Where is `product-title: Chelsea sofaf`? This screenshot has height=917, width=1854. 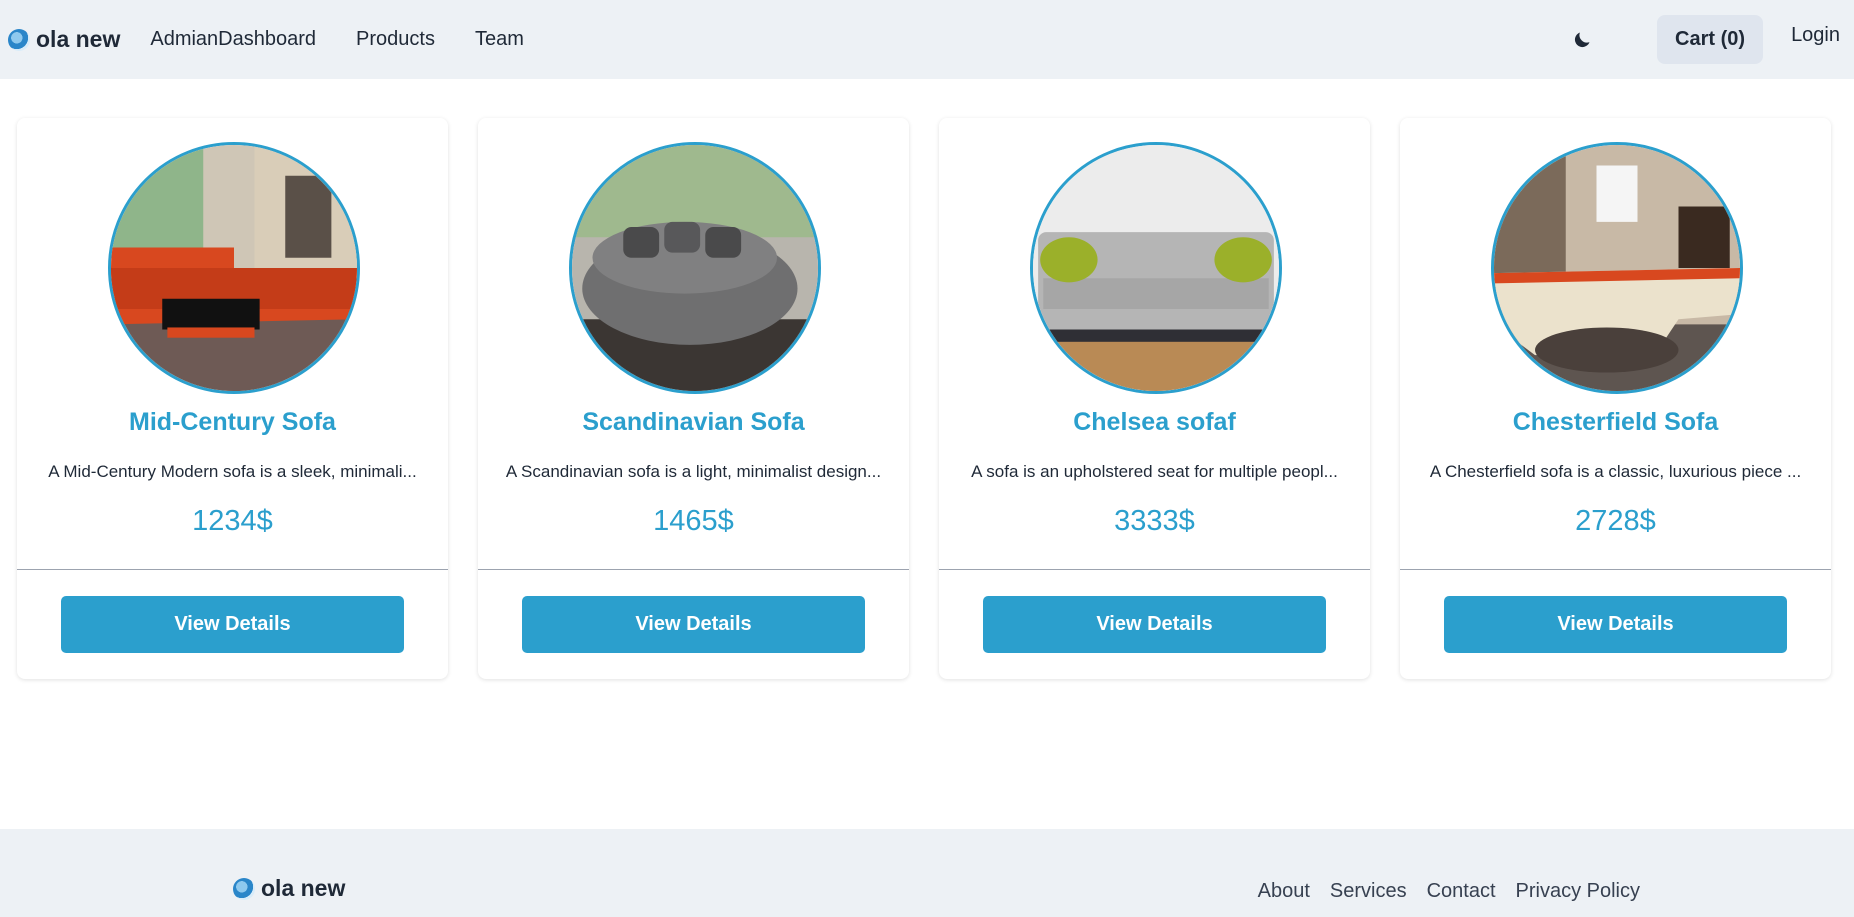
product-title: Chelsea sofaf is located at coordinates (1154, 422).